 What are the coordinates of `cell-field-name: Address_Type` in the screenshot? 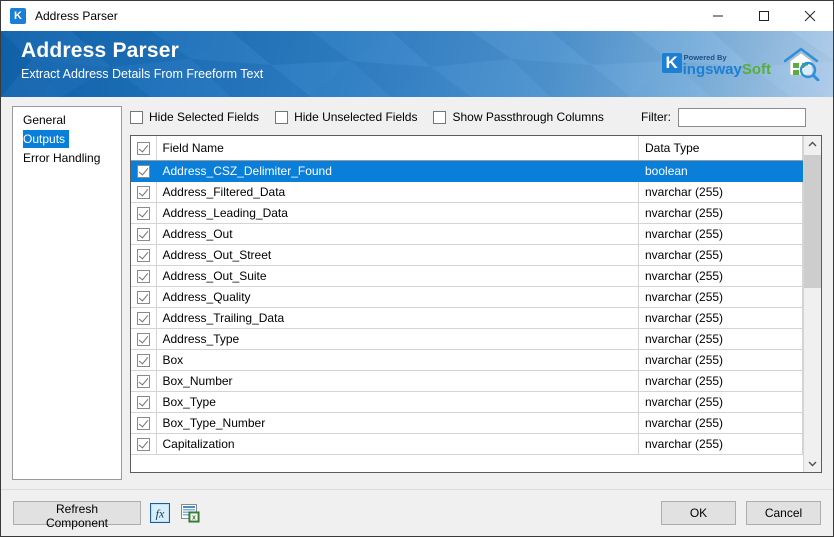 It's located at (397, 339).